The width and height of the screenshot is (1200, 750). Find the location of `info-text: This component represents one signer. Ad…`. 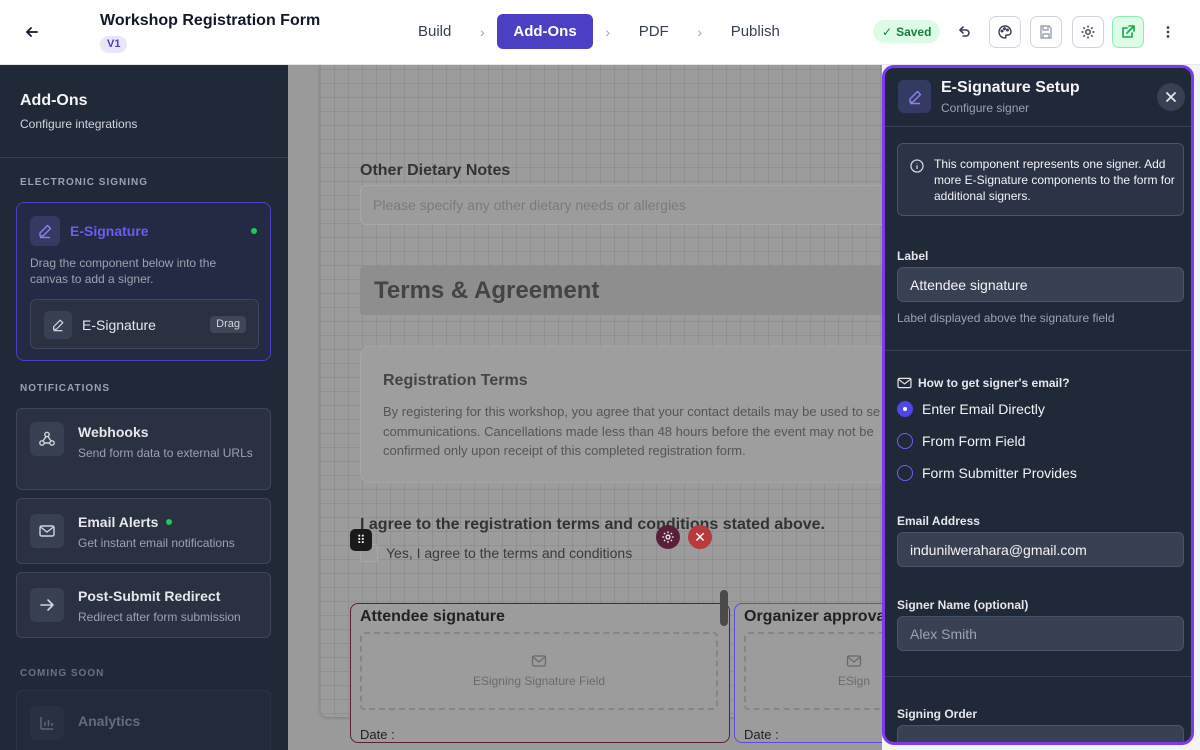

info-text: This component represents one signer. Ad… is located at coordinates (1054, 180).